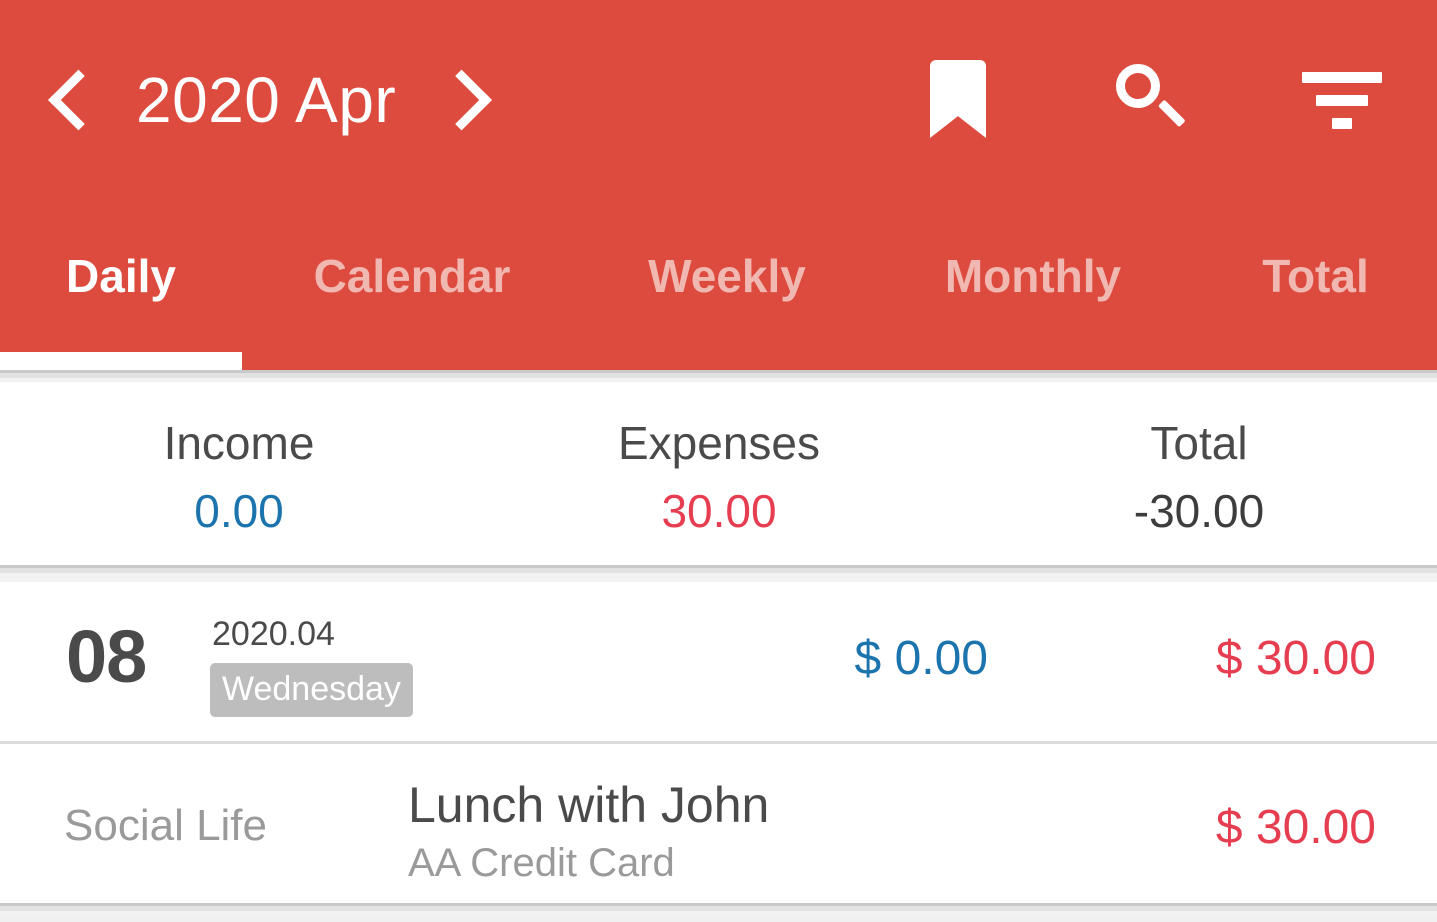  Describe the element at coordinates (1152, 100) in the screenshot. I see `search-icon` at that location.